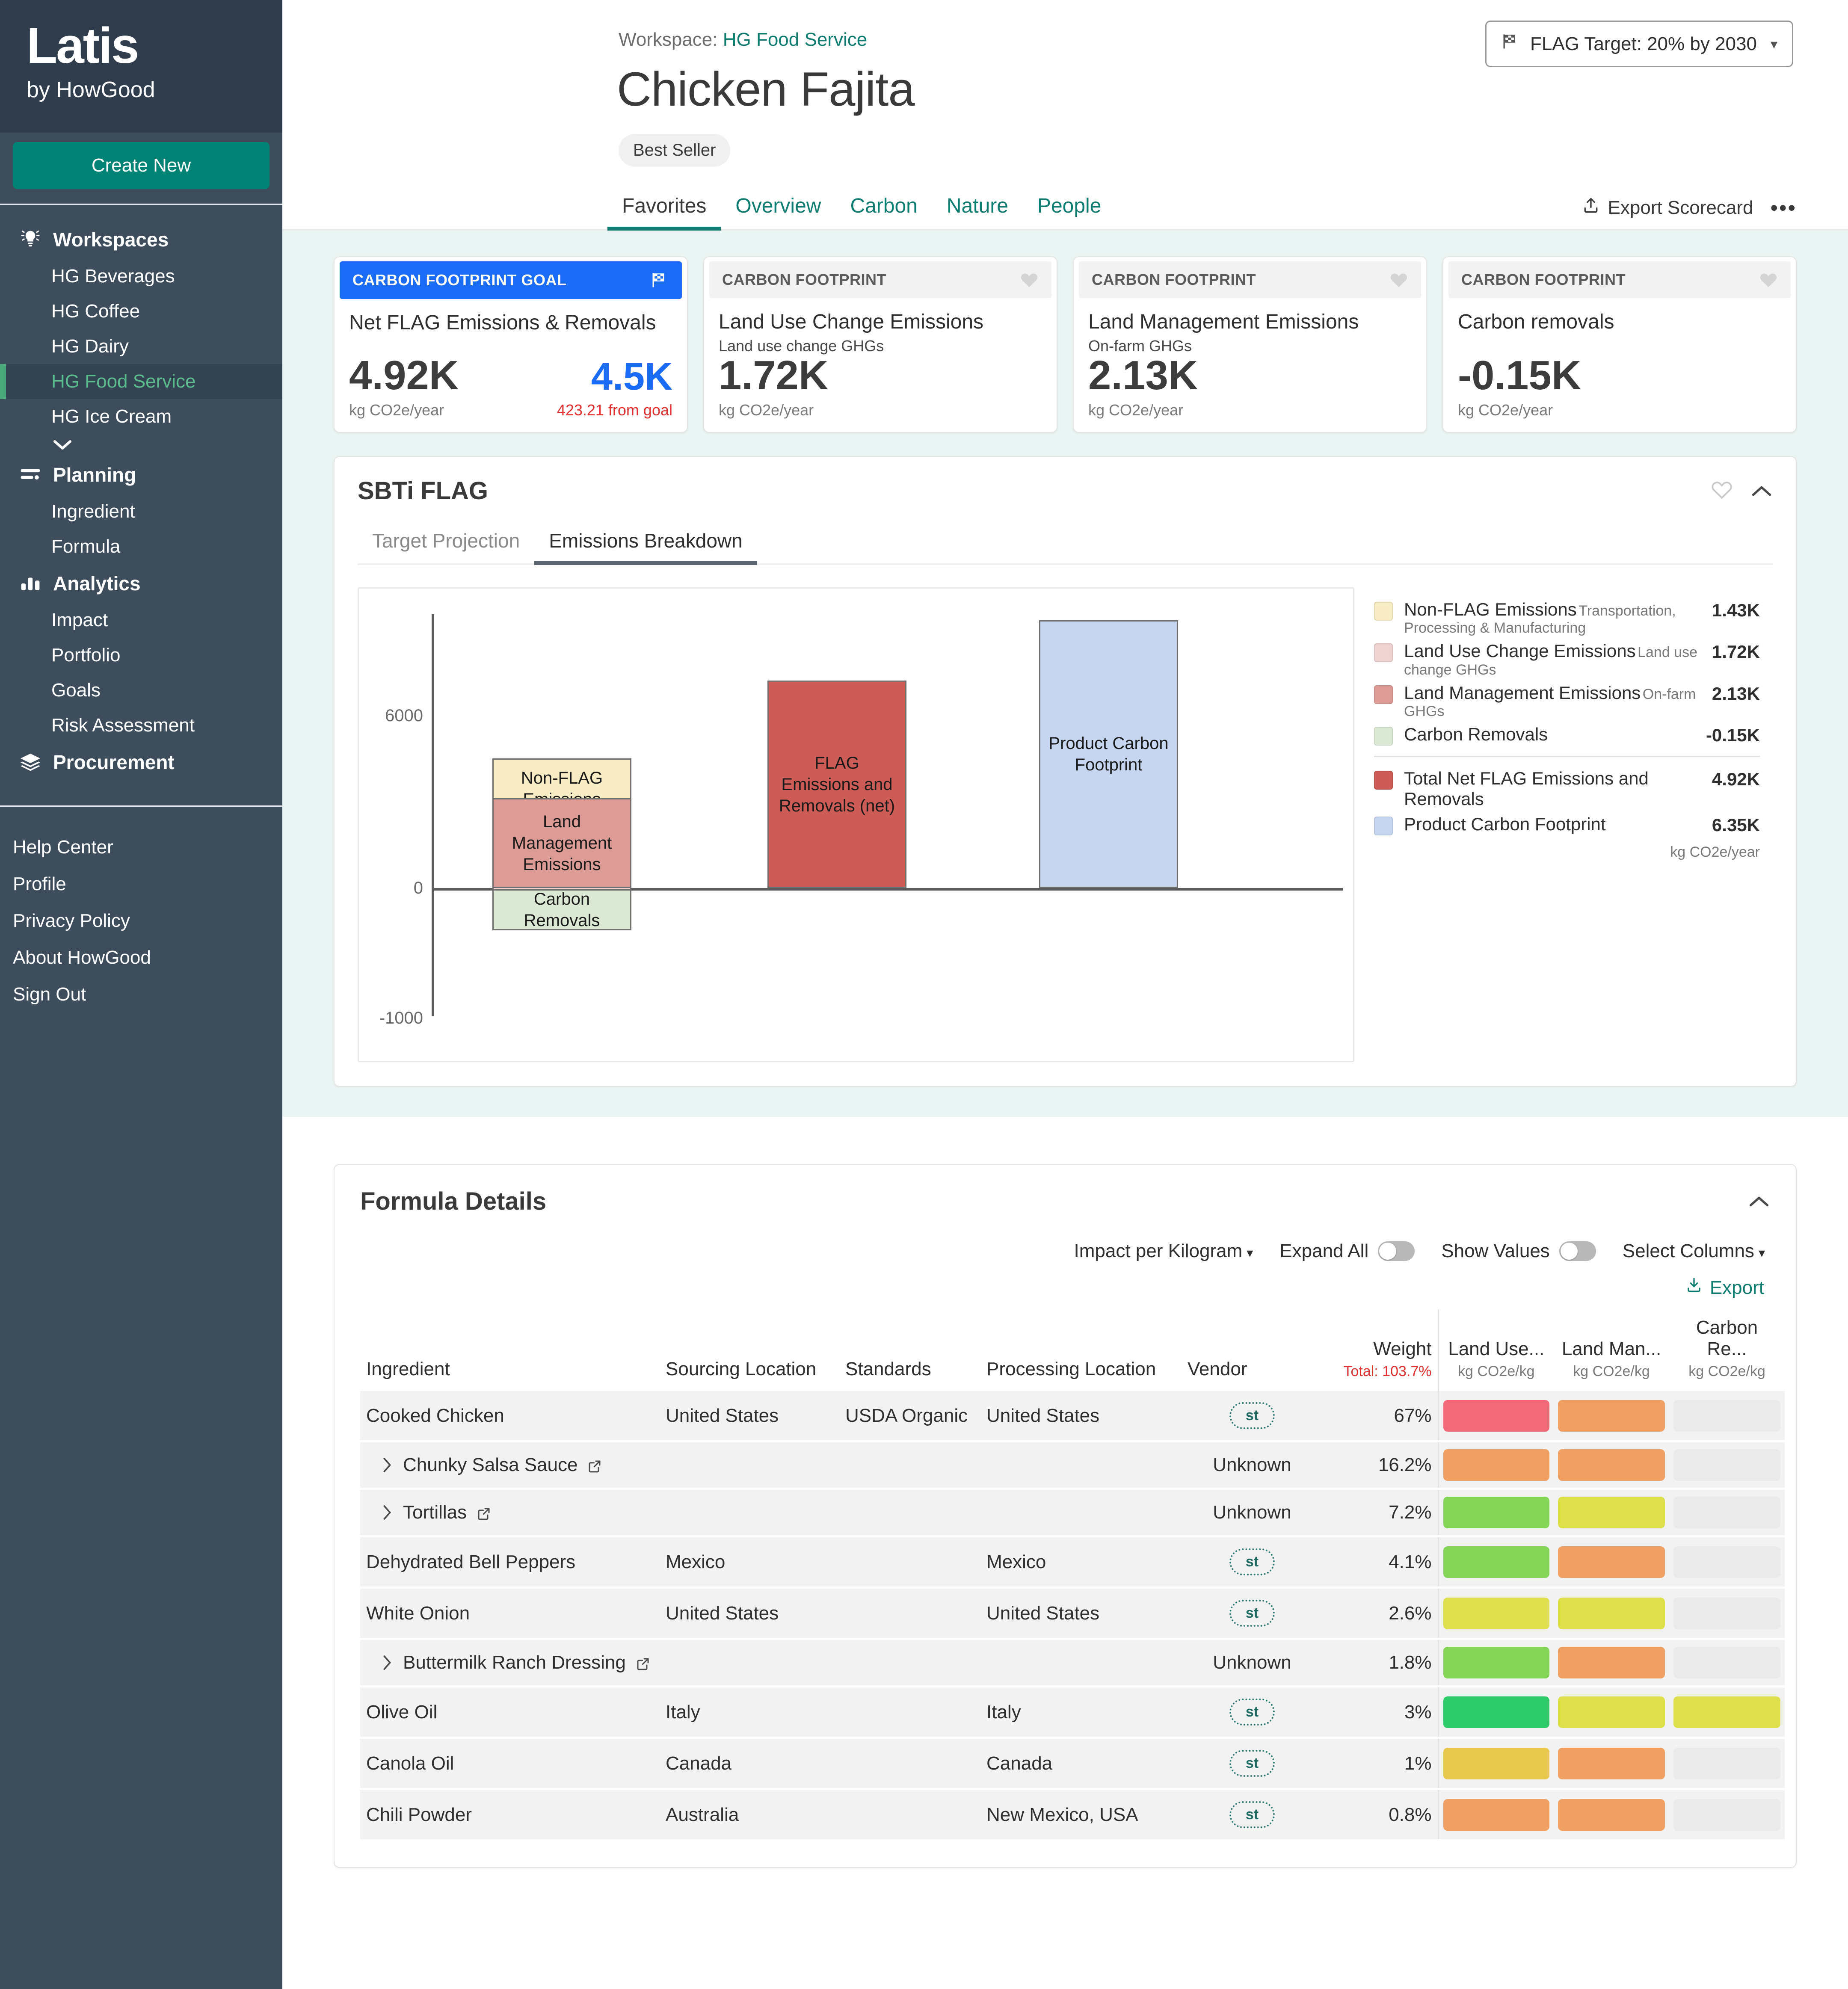 This screenshot has height=1989, width=1848. Describe the element at coordinates (804, 279) in the screenshot. I see `kpi-eyebrow-label: CARBON FOOTPRINT` at that location.